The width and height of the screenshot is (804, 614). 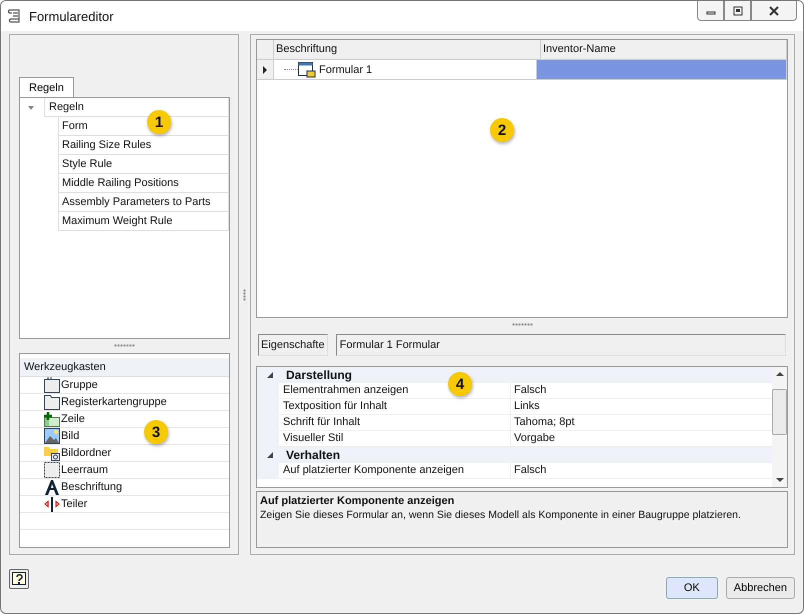 I want to click on row-add-icon, so click(x=52, y=419).